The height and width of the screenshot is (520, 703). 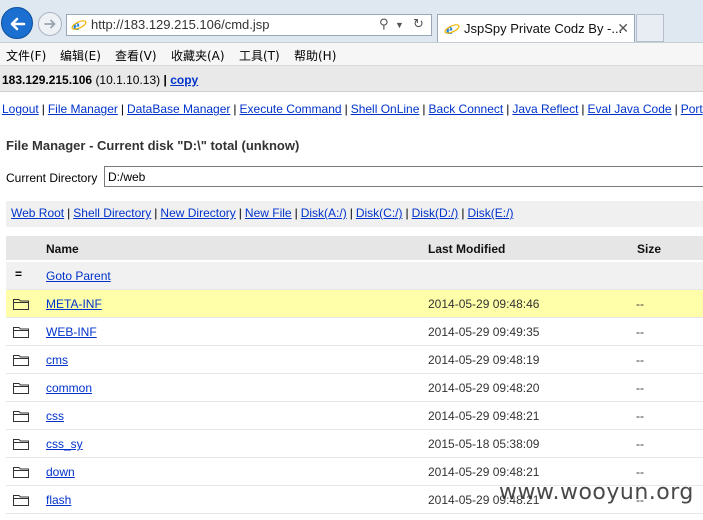 What do you see at coordinates (650, 28) in the screenshot?
I see `new-tab-button` at bounding box center [650, 28].